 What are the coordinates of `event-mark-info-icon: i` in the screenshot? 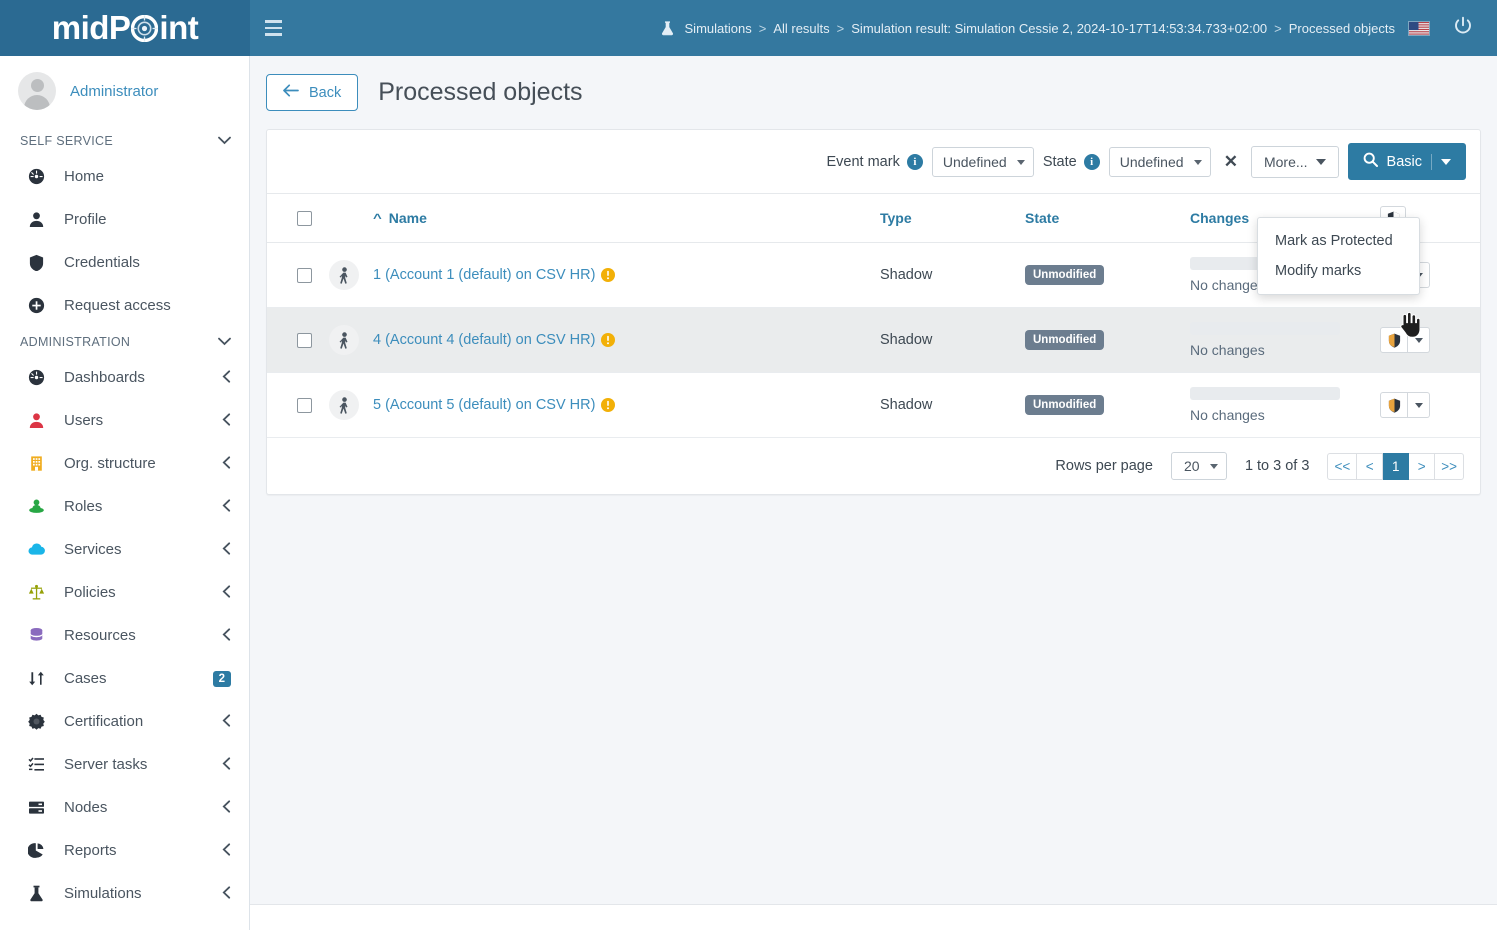 It's located at (914, 161).